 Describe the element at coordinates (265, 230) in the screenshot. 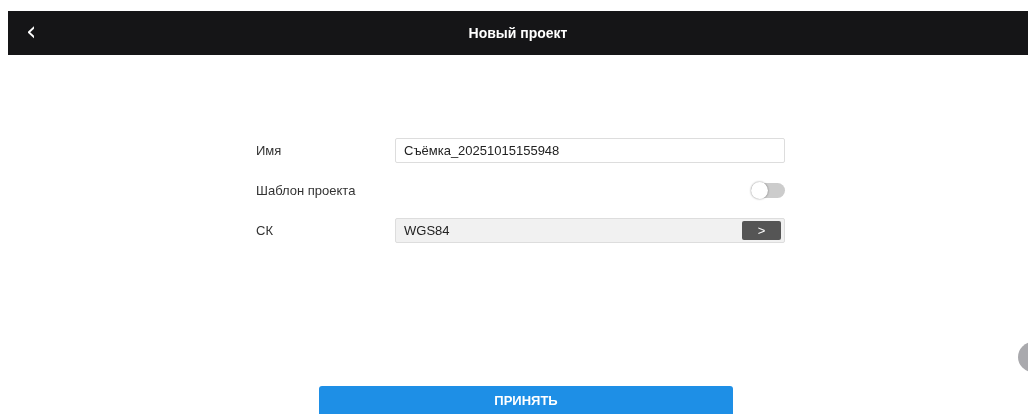

I see `field-label: СК` at that location.